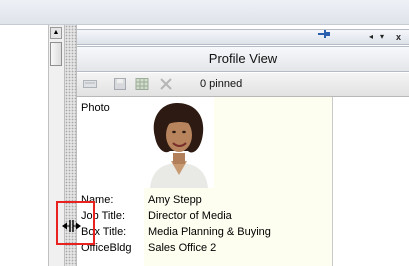  What do you see at coordinates (204, 12) in the screenshot?
I see `window-top-strip` at bounding box center [204, 12].